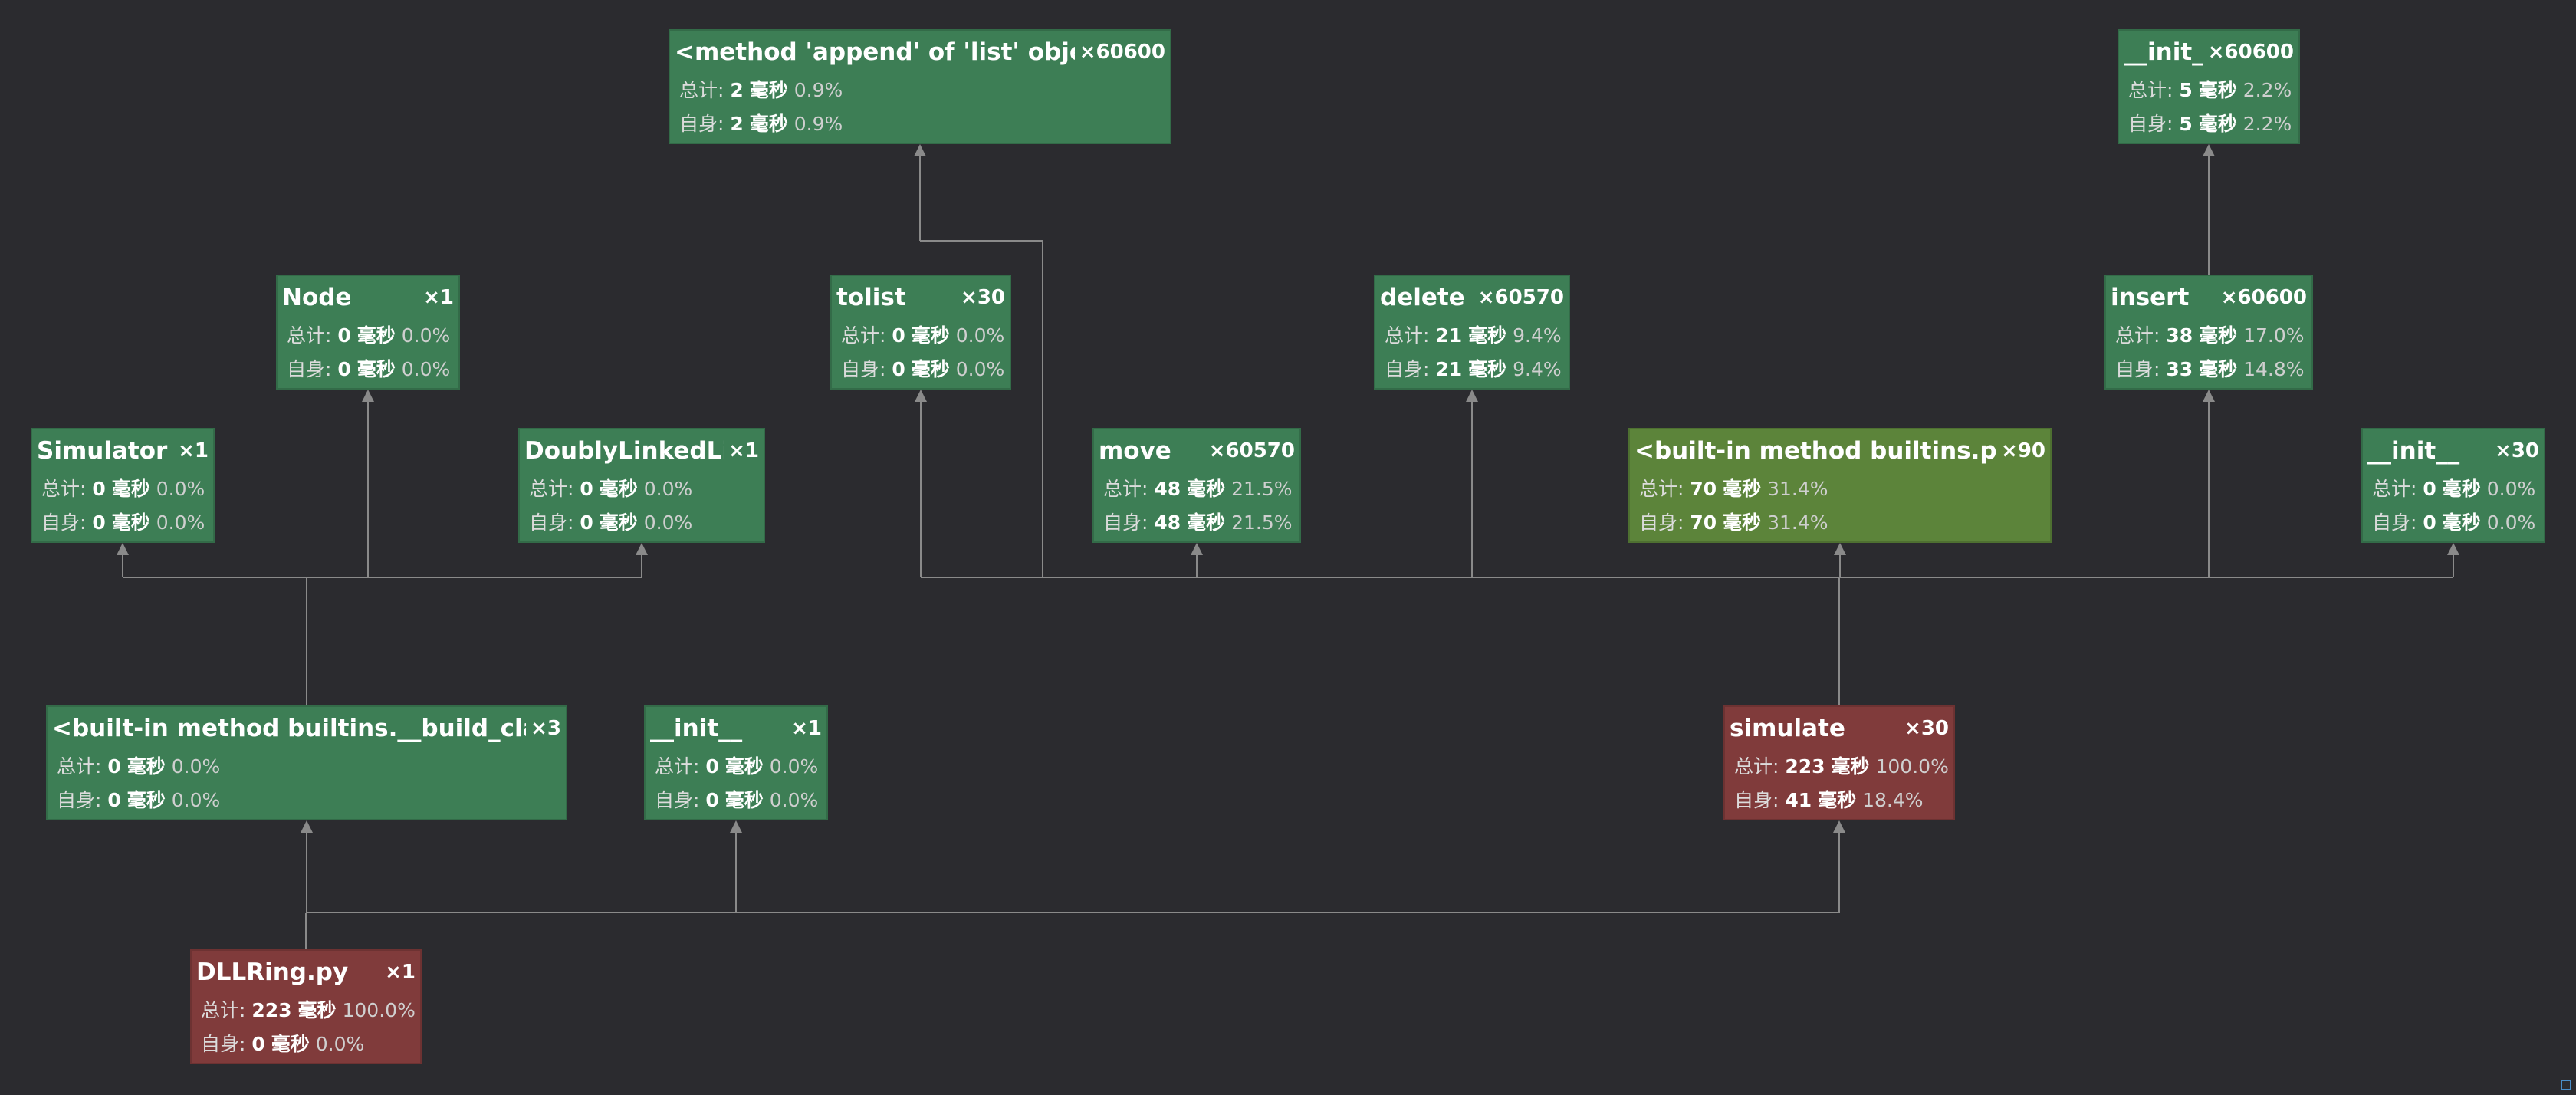 The width and height of the screenshot is (2576, 1095). I want to click on self-percent: 31.4%, so click(1798, 522).